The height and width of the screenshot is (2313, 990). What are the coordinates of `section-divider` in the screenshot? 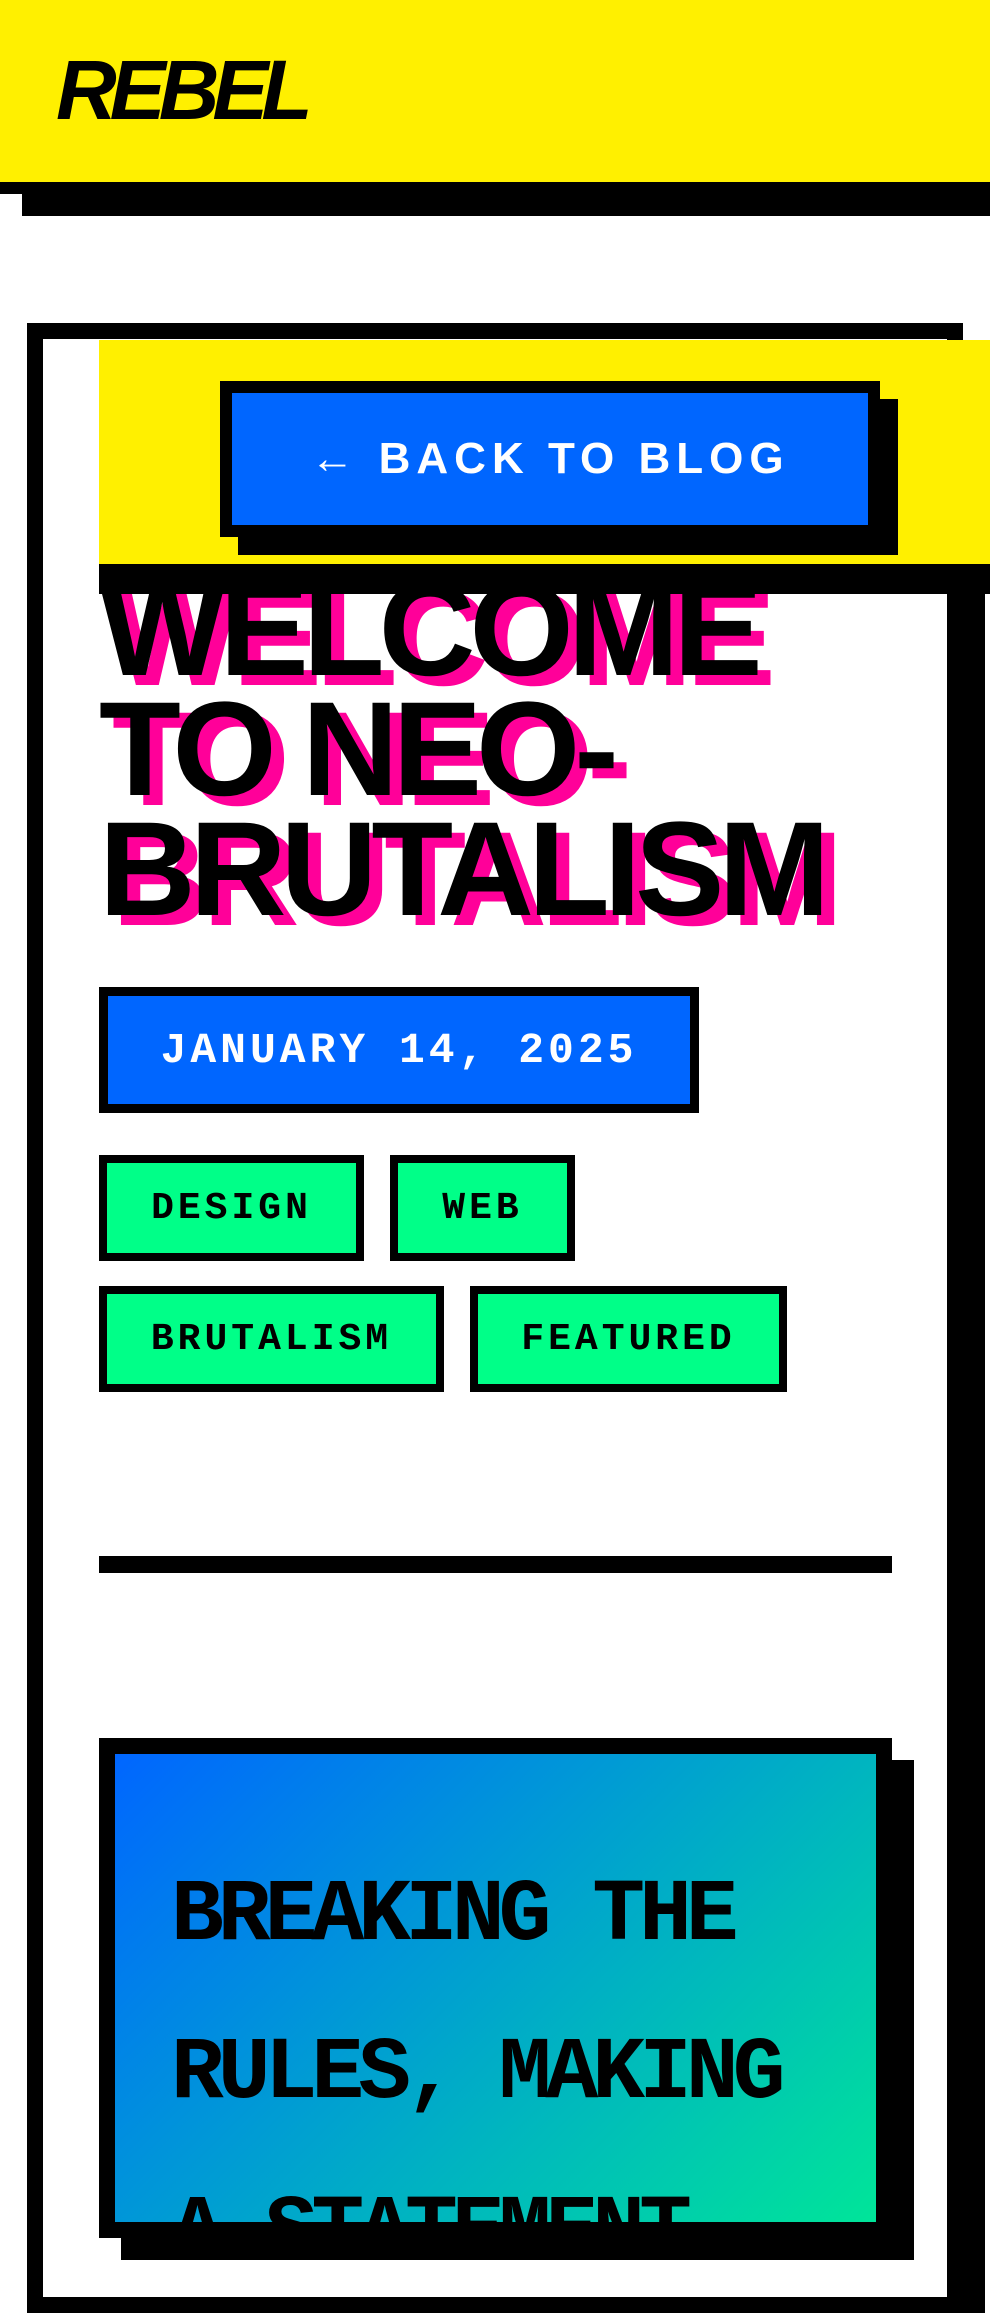 It's located at (495, 1564).